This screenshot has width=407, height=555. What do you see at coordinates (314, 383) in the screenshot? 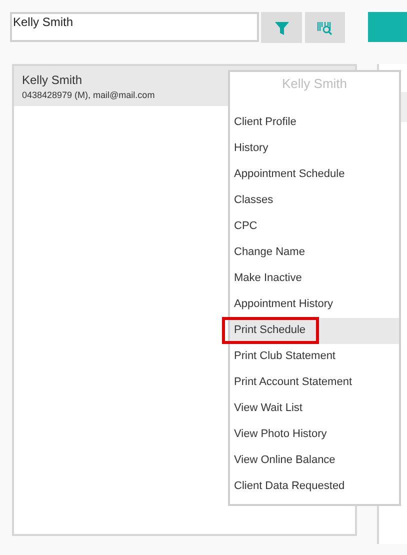
I see `menu-item: Print Account Statement` at bounding box center [314, 383].